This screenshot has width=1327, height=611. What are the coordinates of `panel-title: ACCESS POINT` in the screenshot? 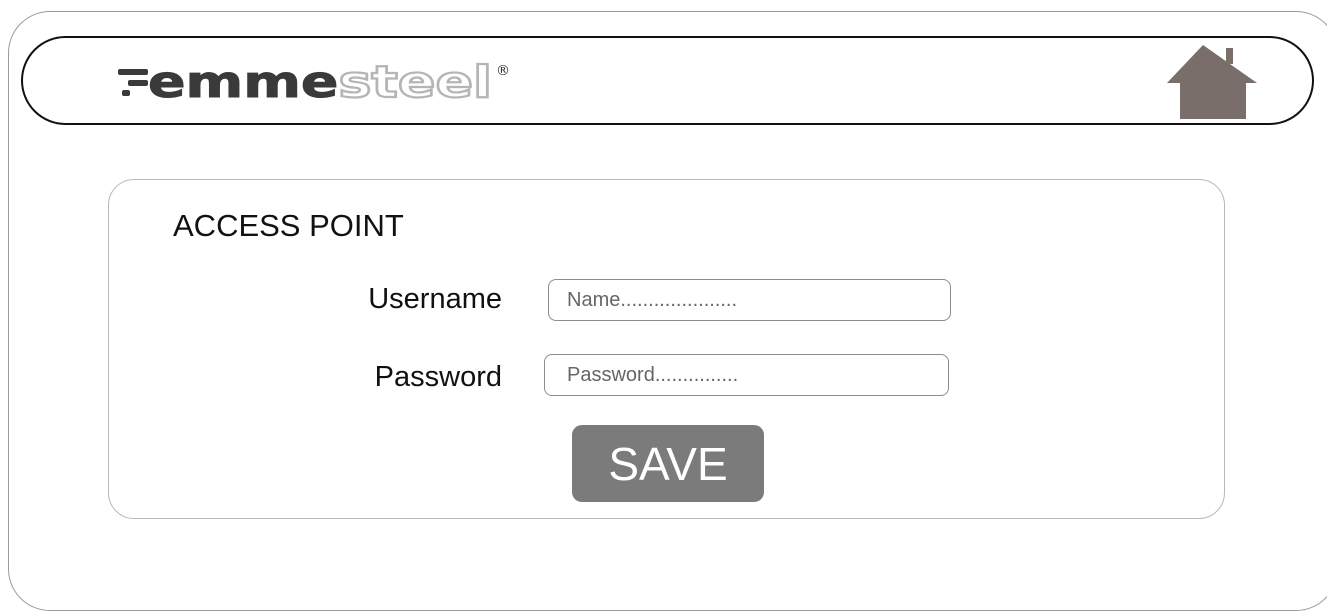 It's located at (288, 225).